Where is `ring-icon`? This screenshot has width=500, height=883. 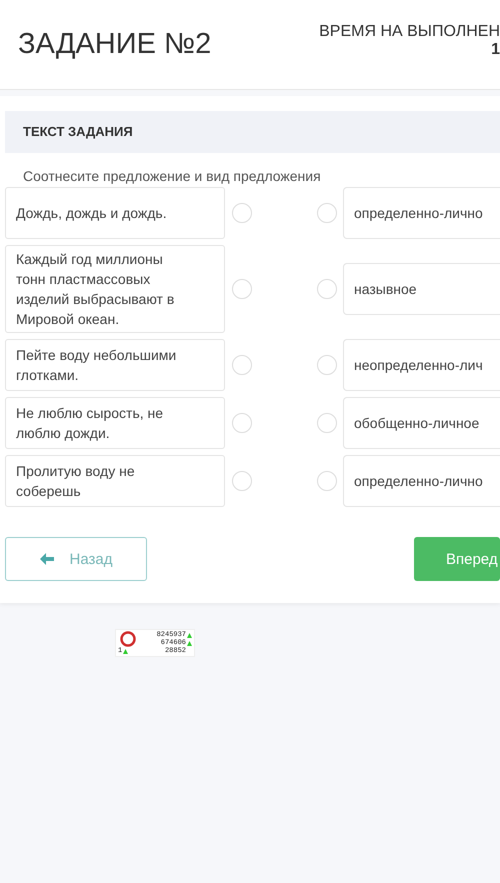
ring-icon is located at coordinates (128, 639).